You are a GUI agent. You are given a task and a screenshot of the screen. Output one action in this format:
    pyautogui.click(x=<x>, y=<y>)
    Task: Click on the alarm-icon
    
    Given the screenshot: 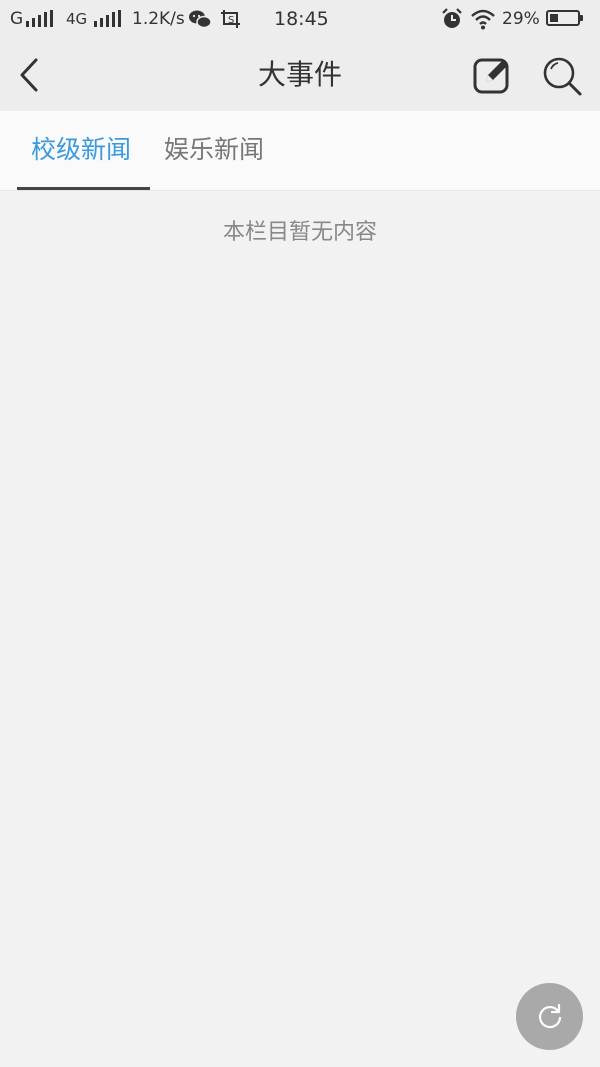 What is the action you would take?
    pyautogui.click(x=452, y=18)
    